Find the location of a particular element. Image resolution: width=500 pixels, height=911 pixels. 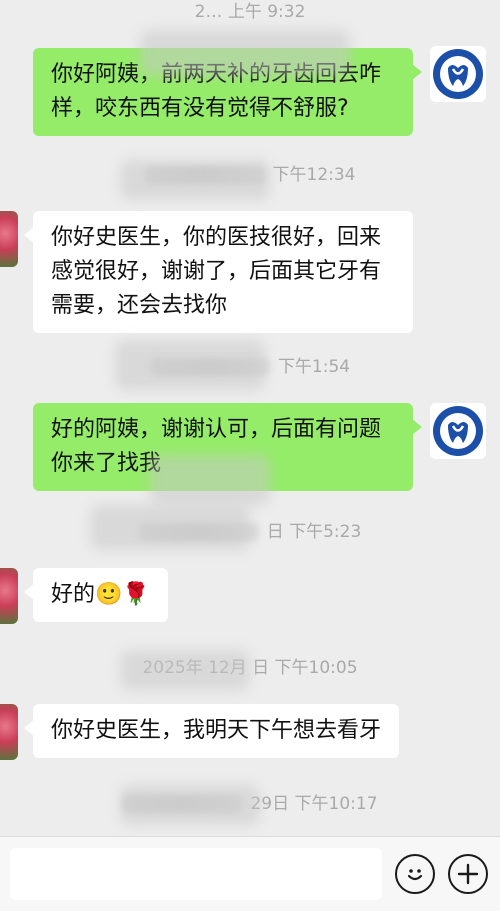

message-text: 你好史医生，你的医技很好，回来感觉很好，谢谢了，后面其它牙有需要，还会去找你 is located at coordinates (216, 271).